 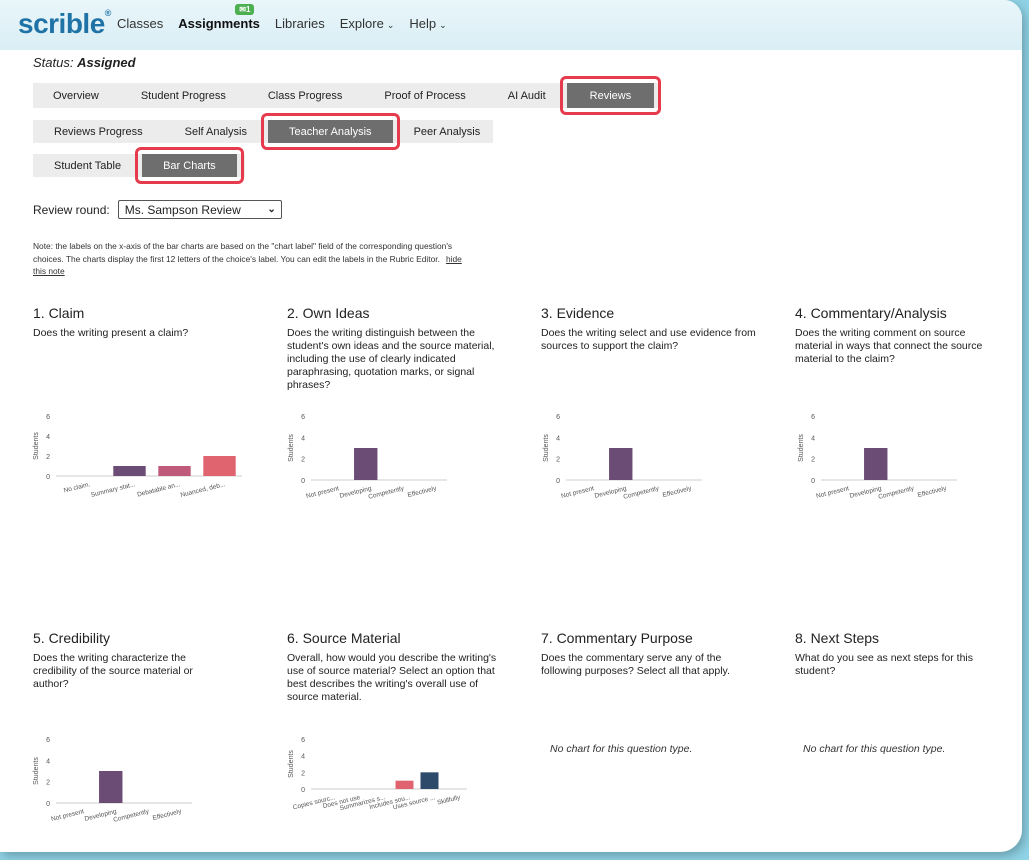 I want to click on question-description: Does the writing present a claim?, so click(x=111, y=333).